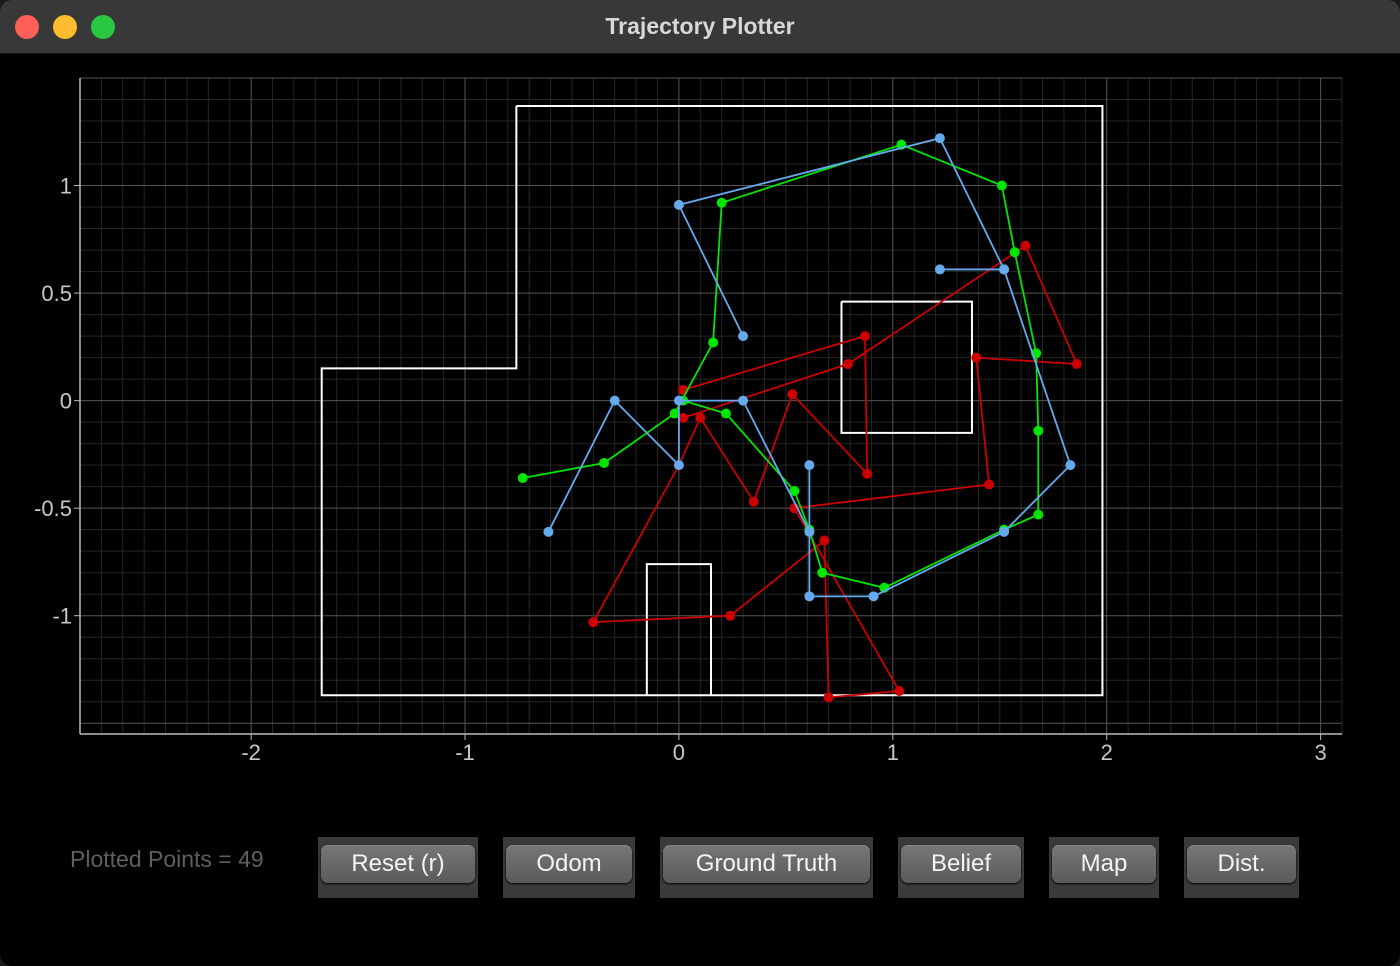 The height and width of the screenshot is (966, 1400). I want to click on x-tick-label: 2, so click(1107, 752).